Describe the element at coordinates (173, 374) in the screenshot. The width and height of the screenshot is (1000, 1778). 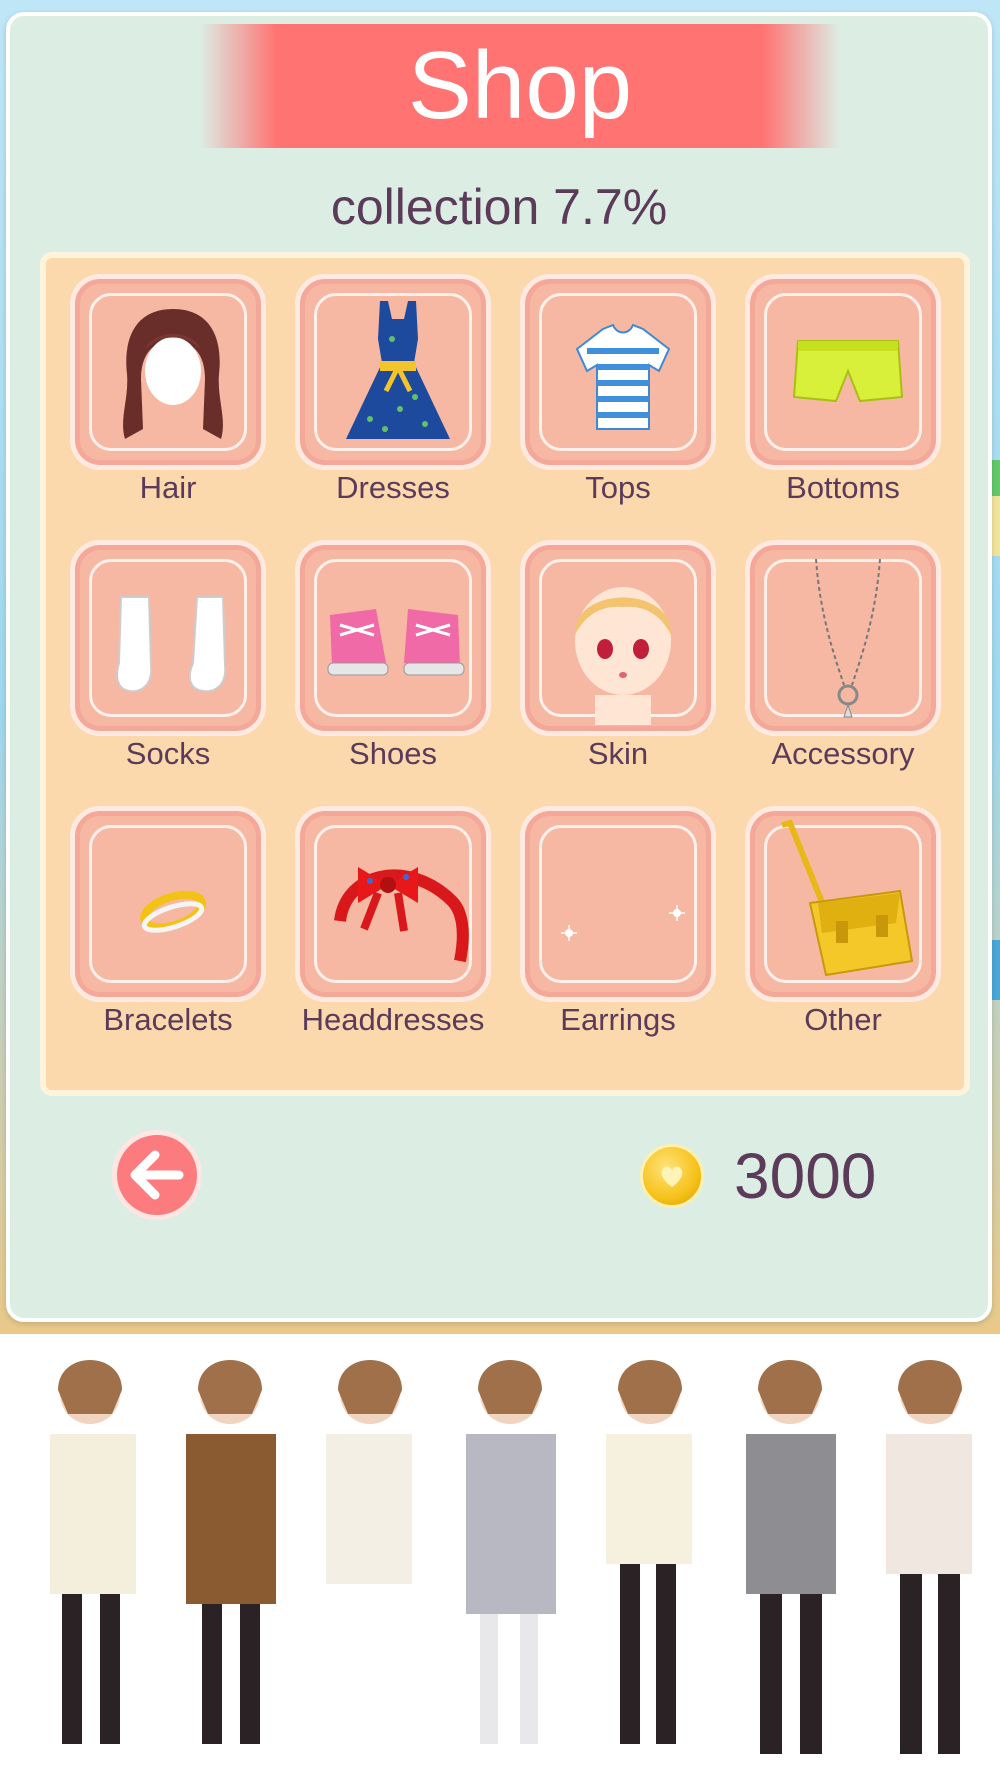
I see `hair-icon` at that location.